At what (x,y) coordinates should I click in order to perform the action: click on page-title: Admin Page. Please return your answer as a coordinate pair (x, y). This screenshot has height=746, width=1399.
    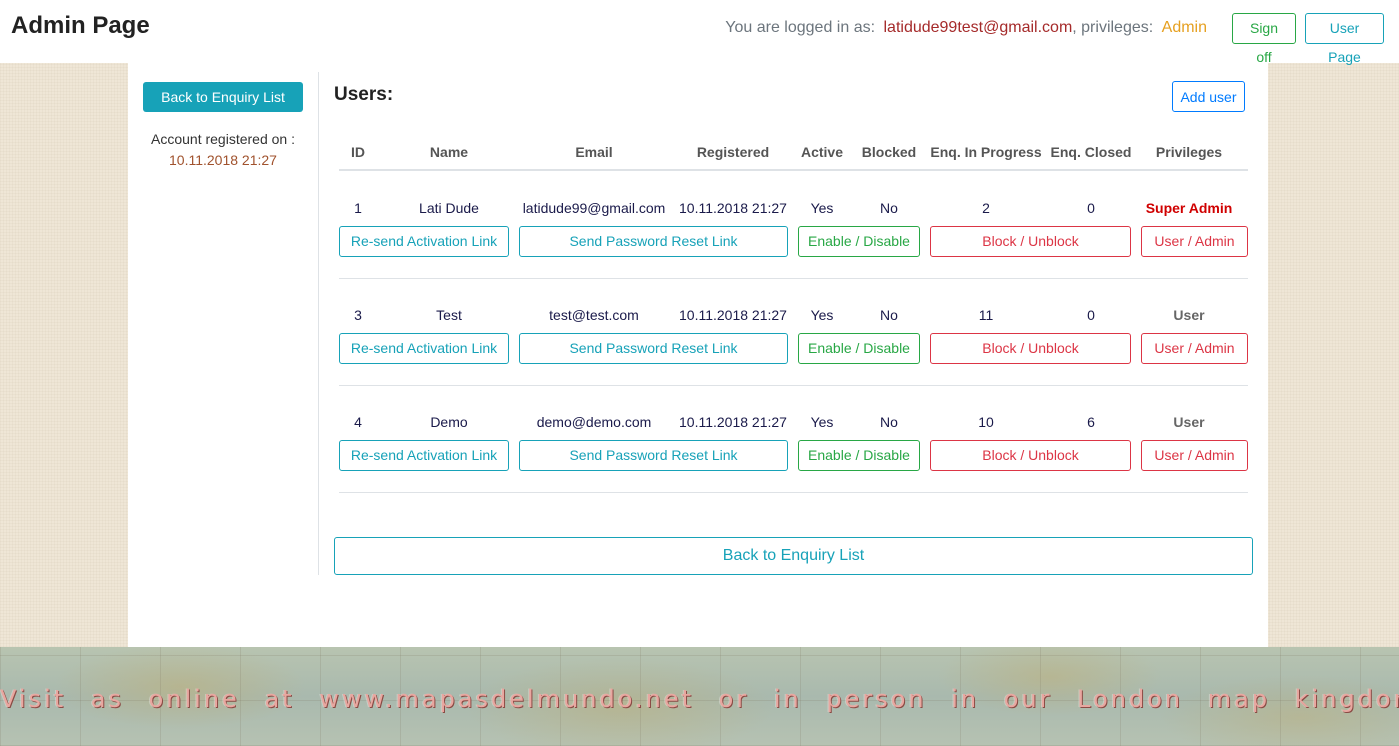
    Looking at the image, I should click on (80, 25).